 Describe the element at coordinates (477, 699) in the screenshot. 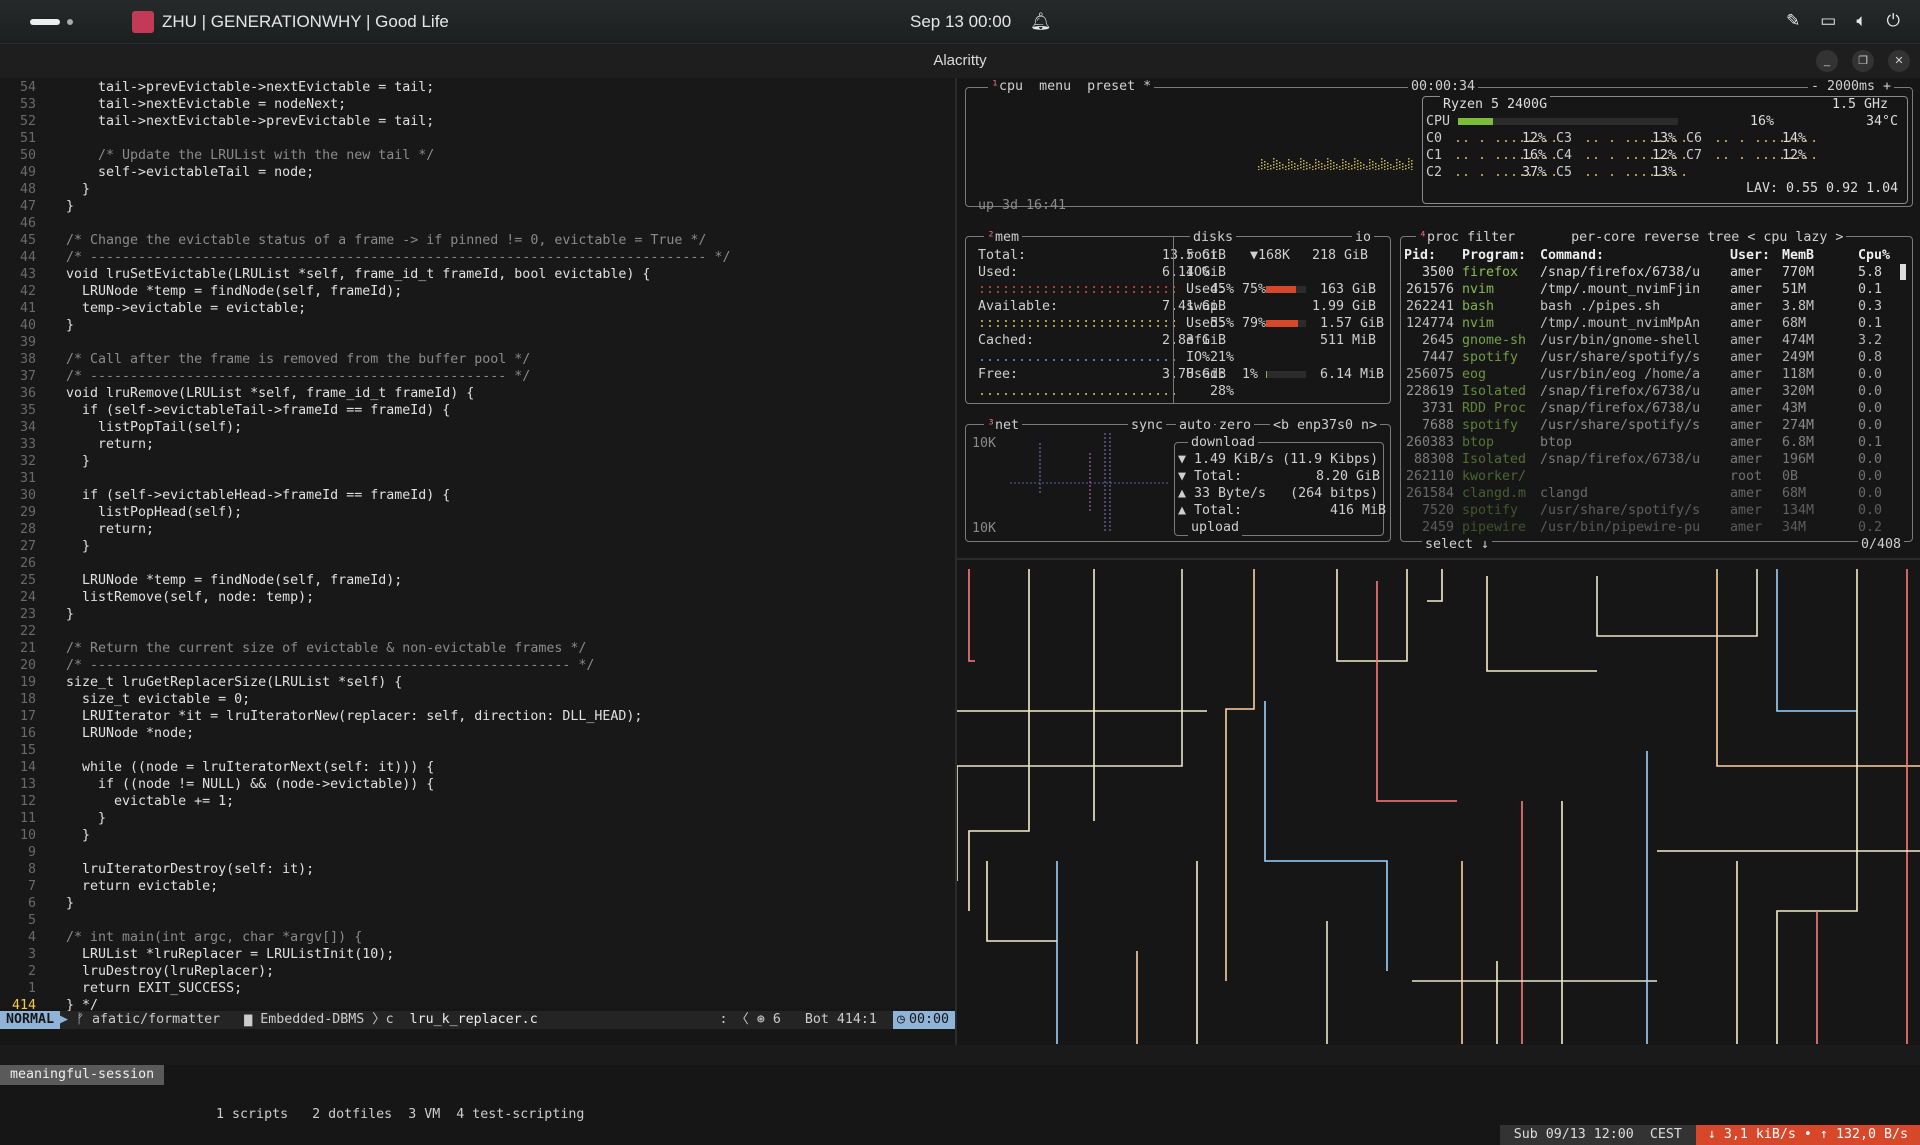

I see `code-line: 18 size_t evictable = 0;` at that location.